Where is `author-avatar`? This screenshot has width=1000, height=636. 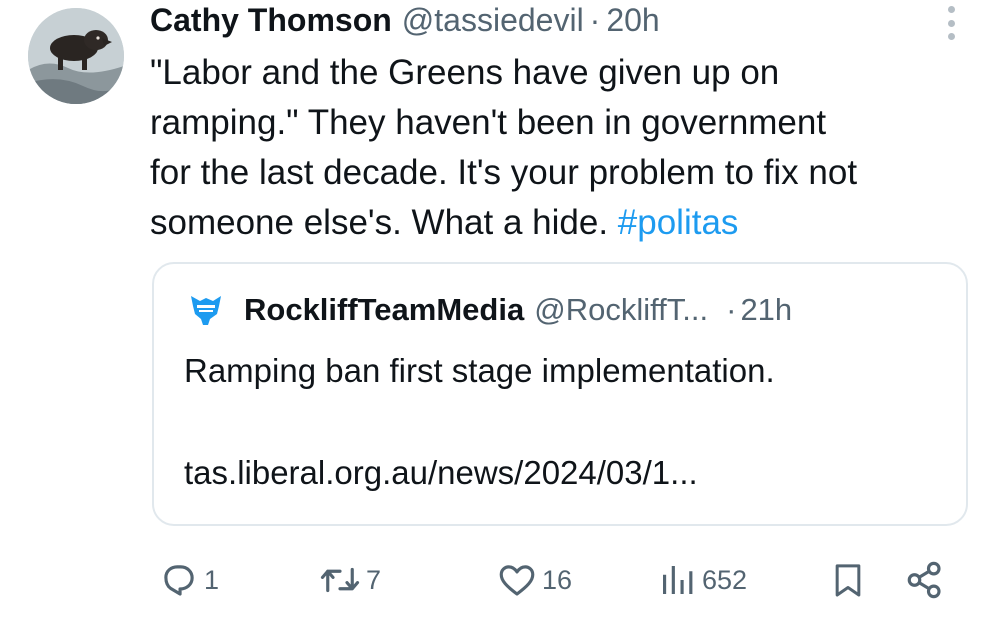 author-avatar is located at coordinates (76, 56).